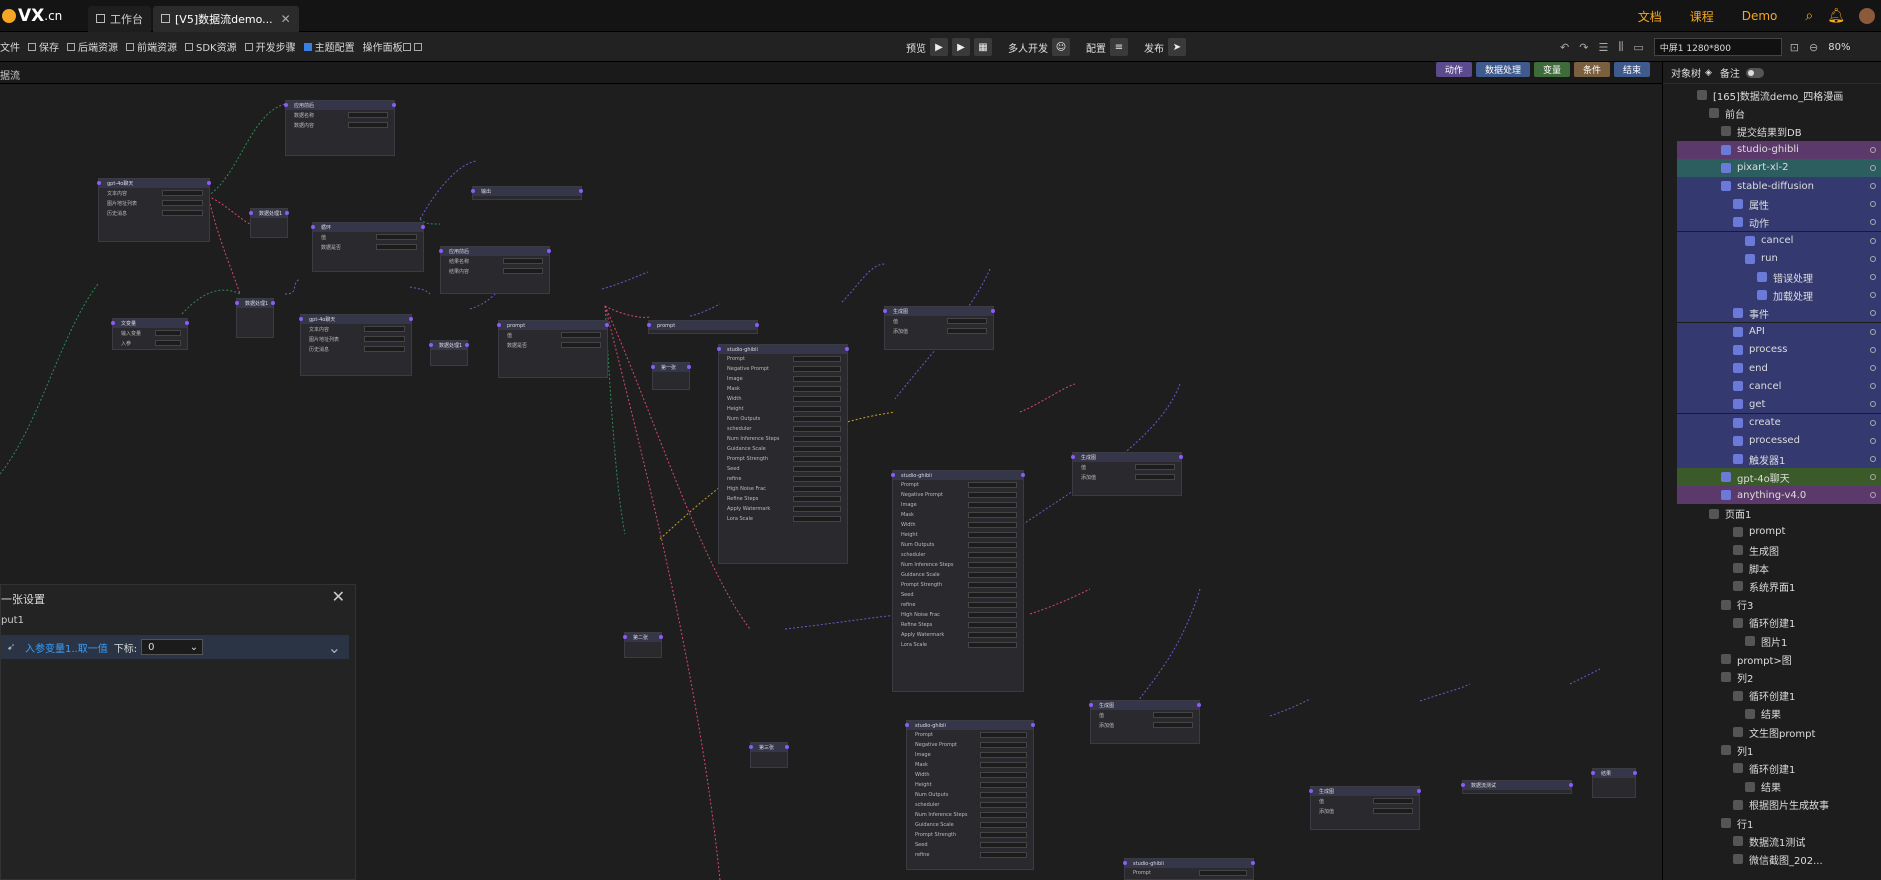  I want to click on flow-node: 第二张, so click(643, 645).